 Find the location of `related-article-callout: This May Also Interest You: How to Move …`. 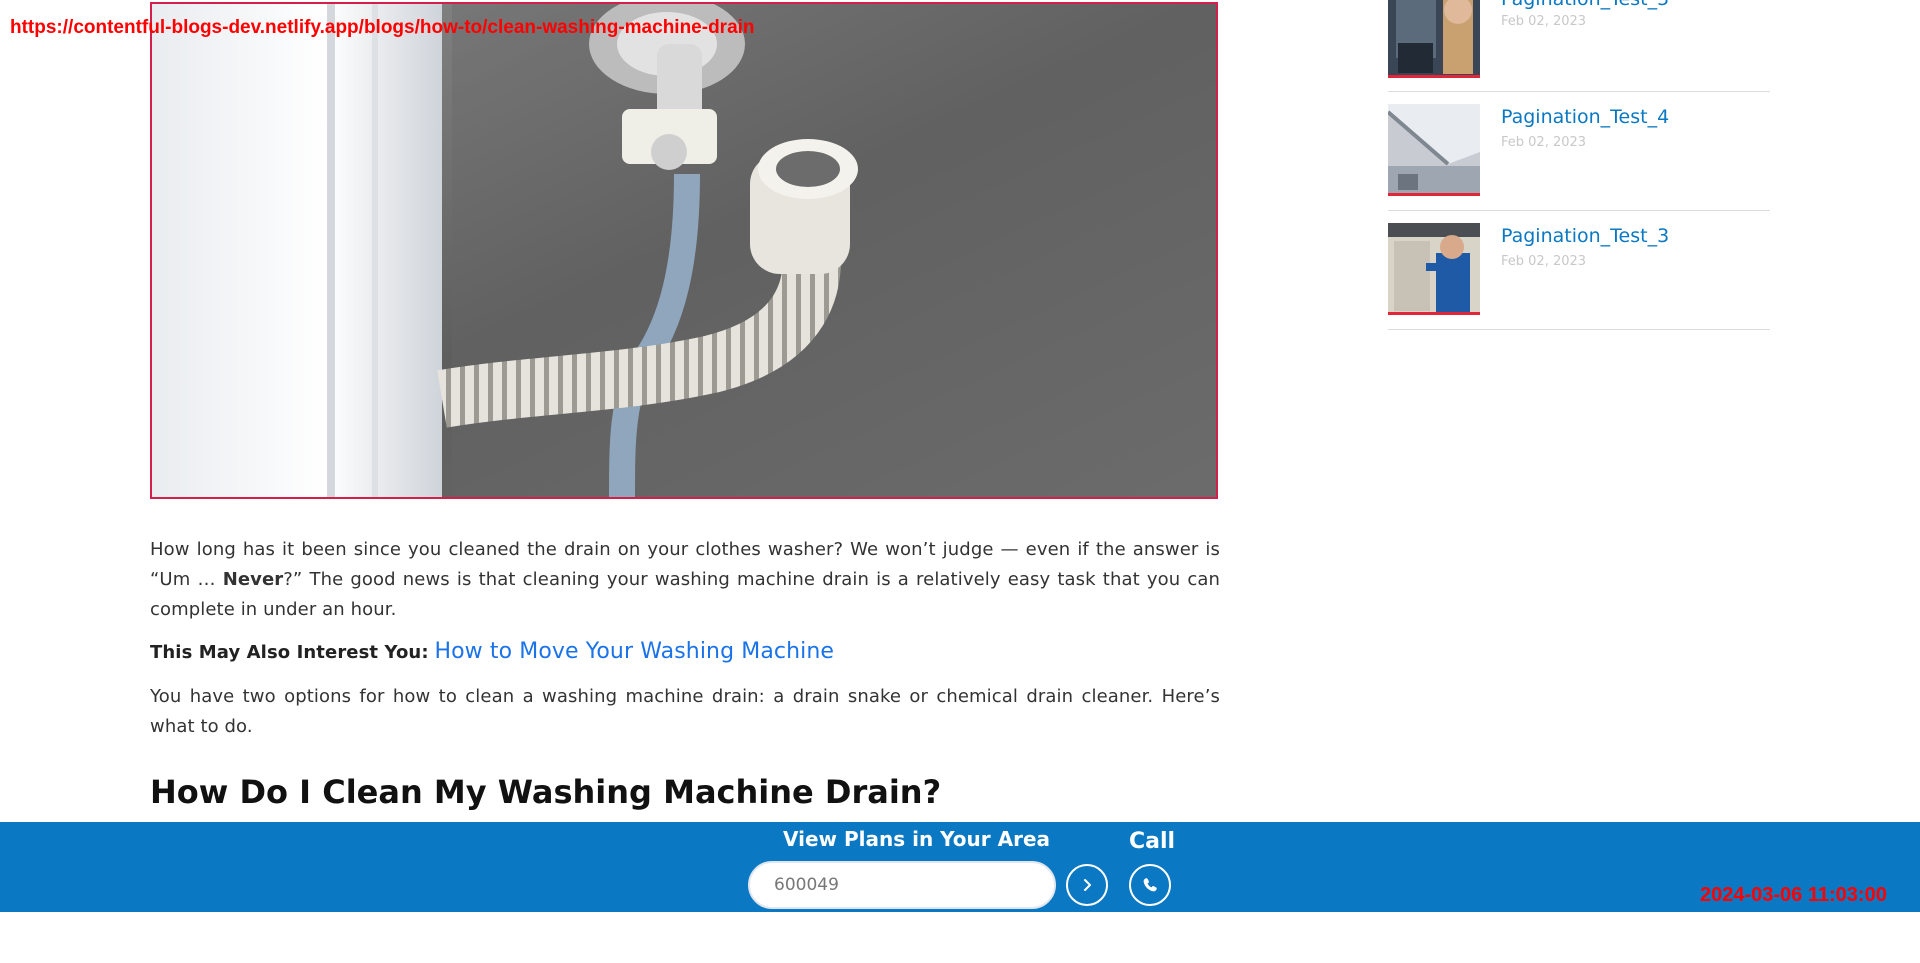

related-article-callout: This May Also Interest You: How to Move … is located at coordinates (685, 652).